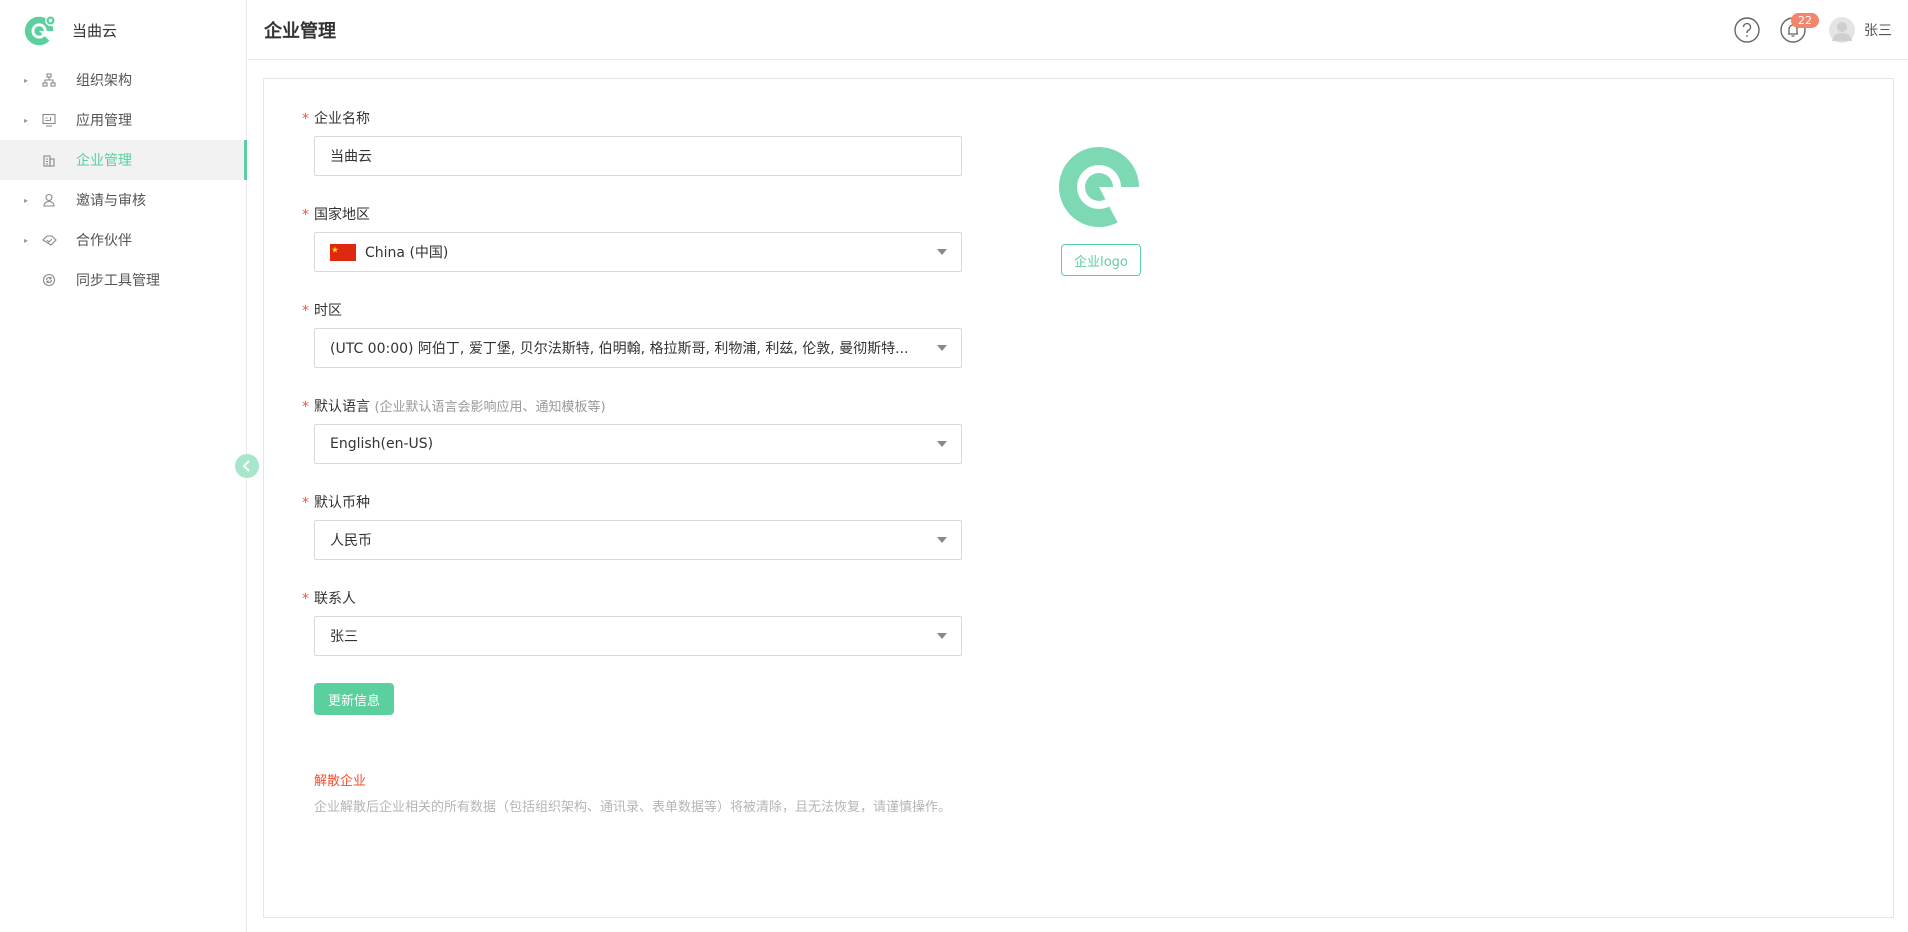 This screenshot has width=1908, height=932. What do you see at coordinates (638, 252) in the screenshot?
I see `region-select: China (中国)` at bounding box center [638, 252].